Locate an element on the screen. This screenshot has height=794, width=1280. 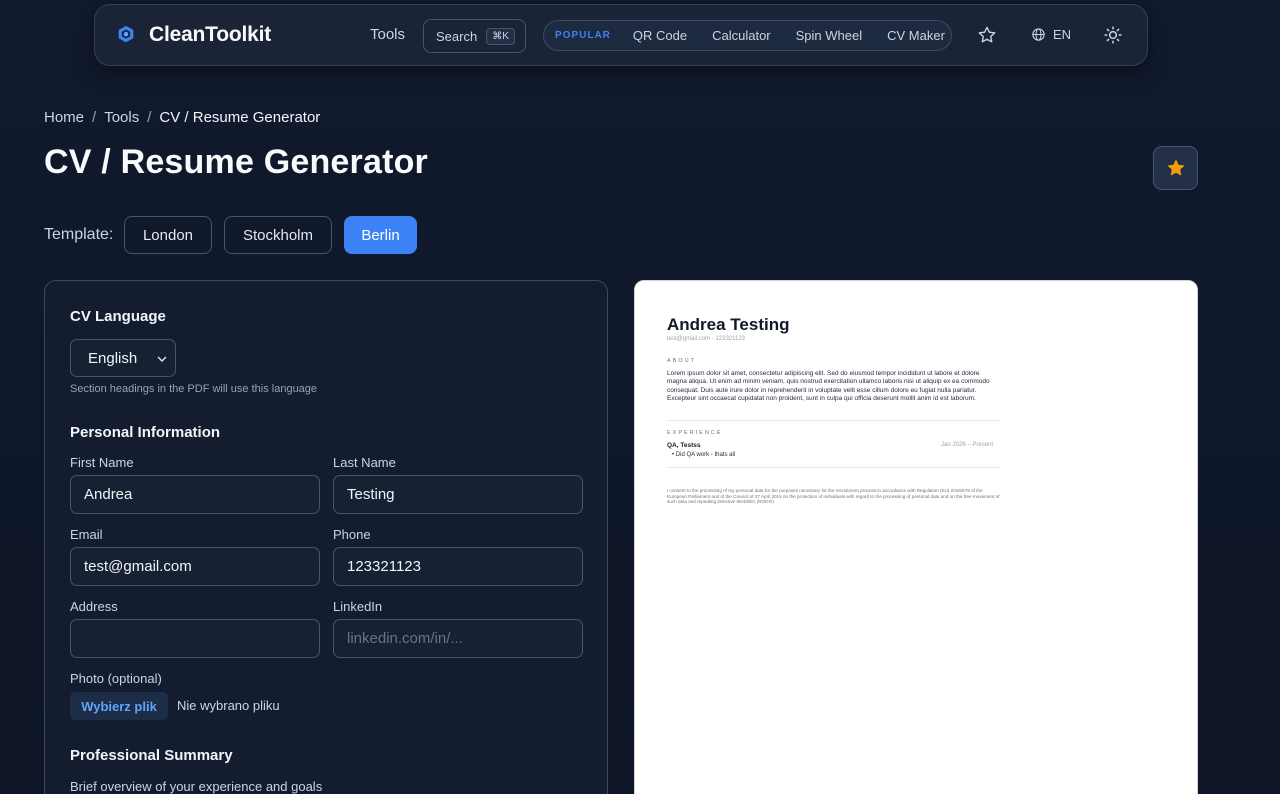
globe-icon is located at coordinates (1038, 34).